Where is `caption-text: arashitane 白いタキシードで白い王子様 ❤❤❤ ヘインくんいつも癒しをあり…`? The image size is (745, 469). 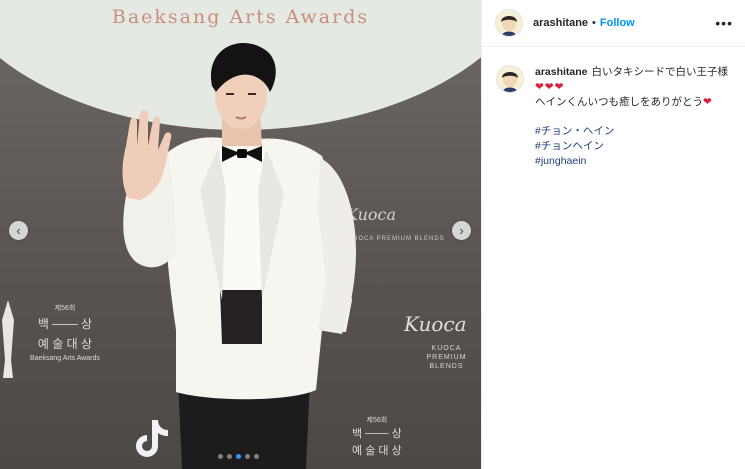 caption-text: arashitane 白いタキシードで白い王子様 ❤❤❤ ヘインくんいつも癒しをあり… is located at coordinates (634, 117).